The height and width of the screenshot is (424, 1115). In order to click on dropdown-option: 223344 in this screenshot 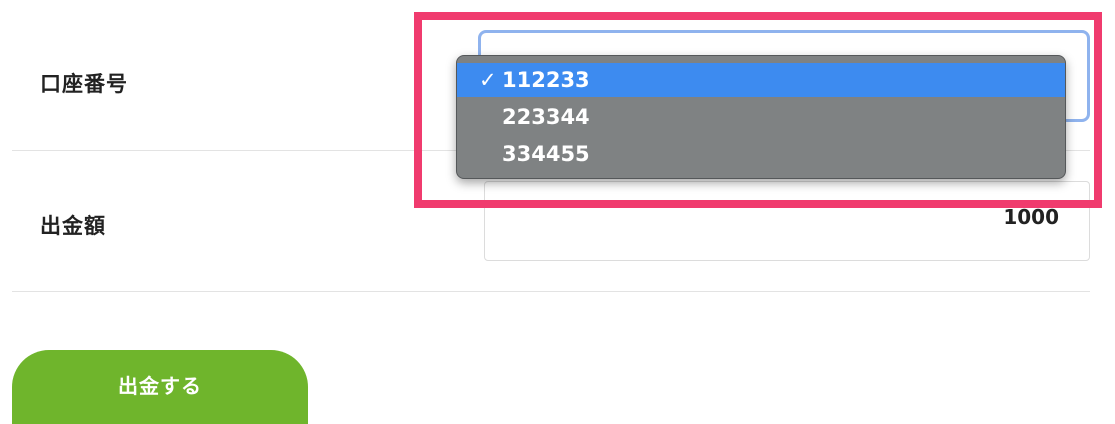, I will do `click(761, 117)`.